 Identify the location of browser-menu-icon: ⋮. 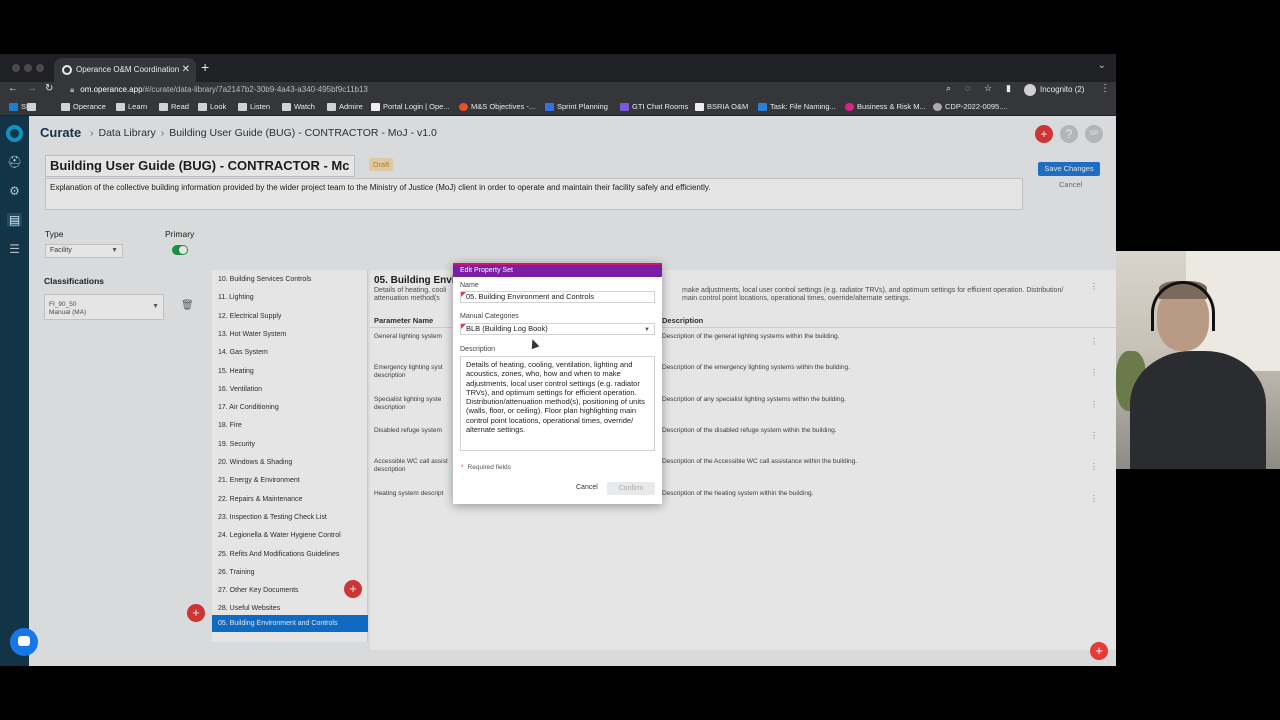
(1105, 88).